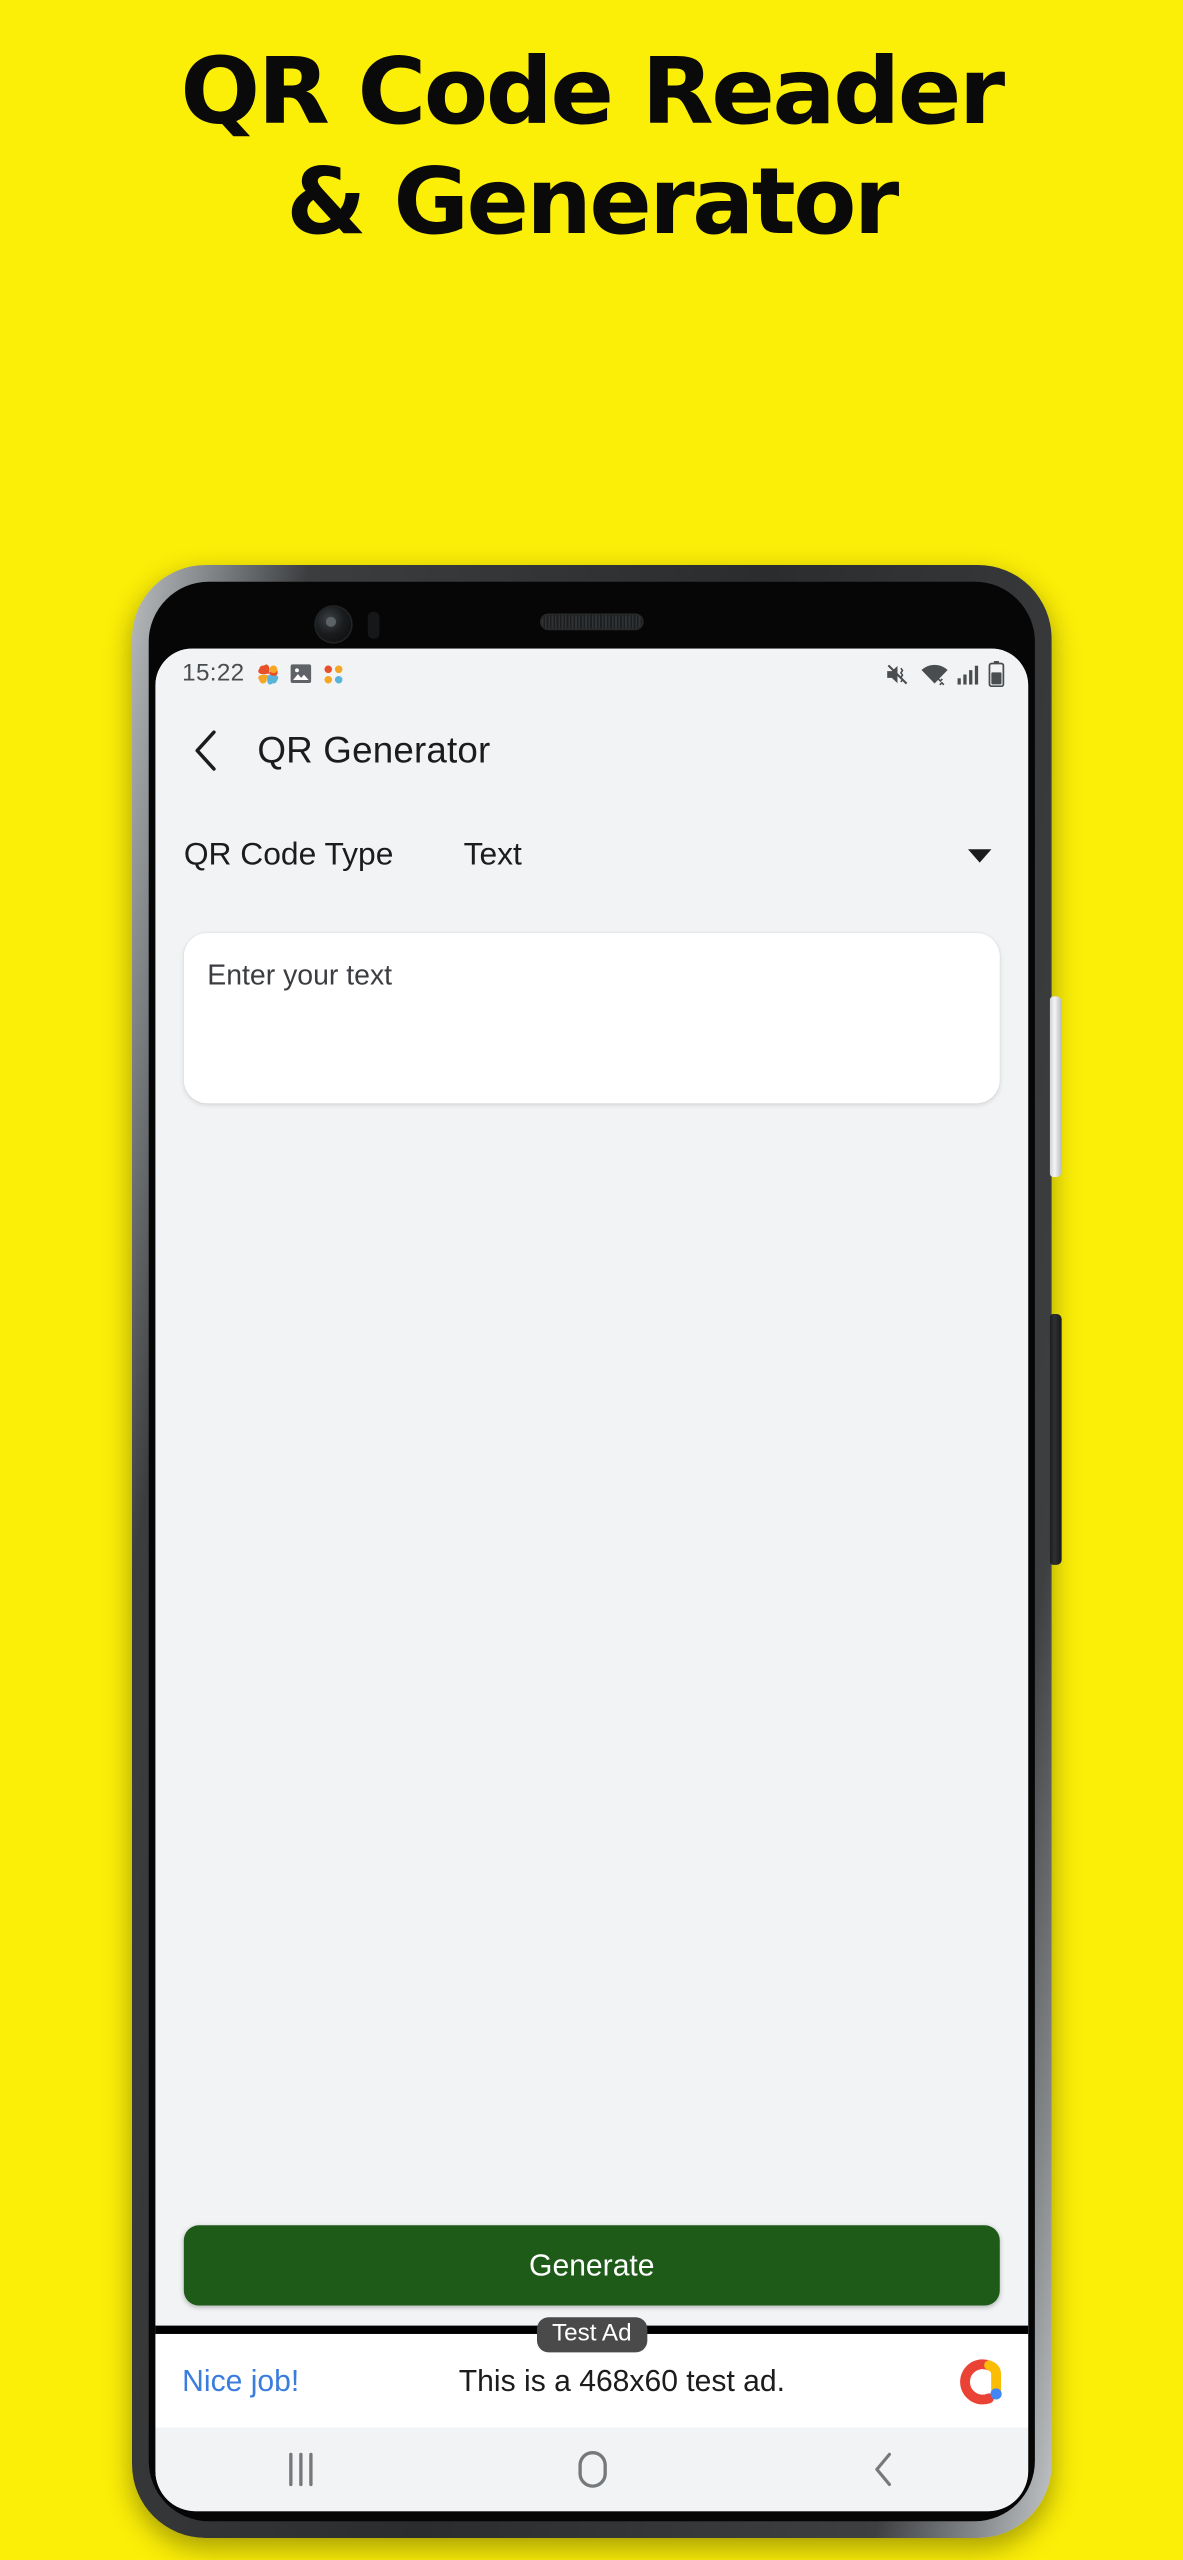 This screenshot has height=2560, width=1183. I want to click on status-bar-notification-icons, so click(301, 673).